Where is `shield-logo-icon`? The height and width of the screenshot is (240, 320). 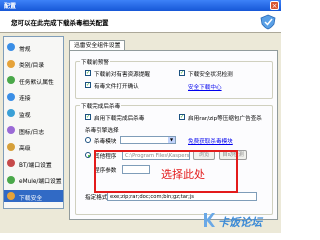 shield-logo-icon is located at coordinates (268, 22).